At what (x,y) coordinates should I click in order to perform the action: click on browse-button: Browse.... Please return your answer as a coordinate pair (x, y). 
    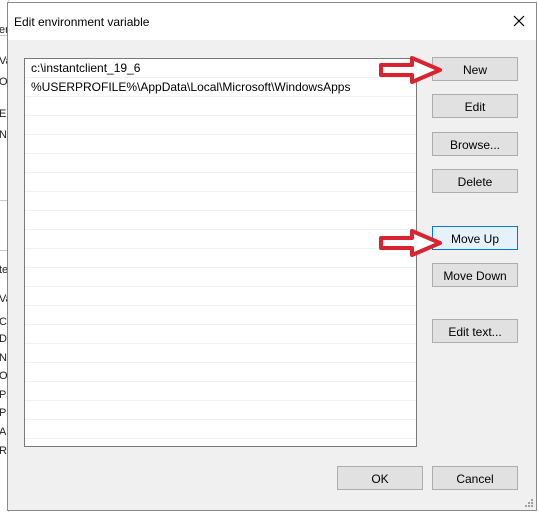
    Looking at the image, I should click on (475, 144).